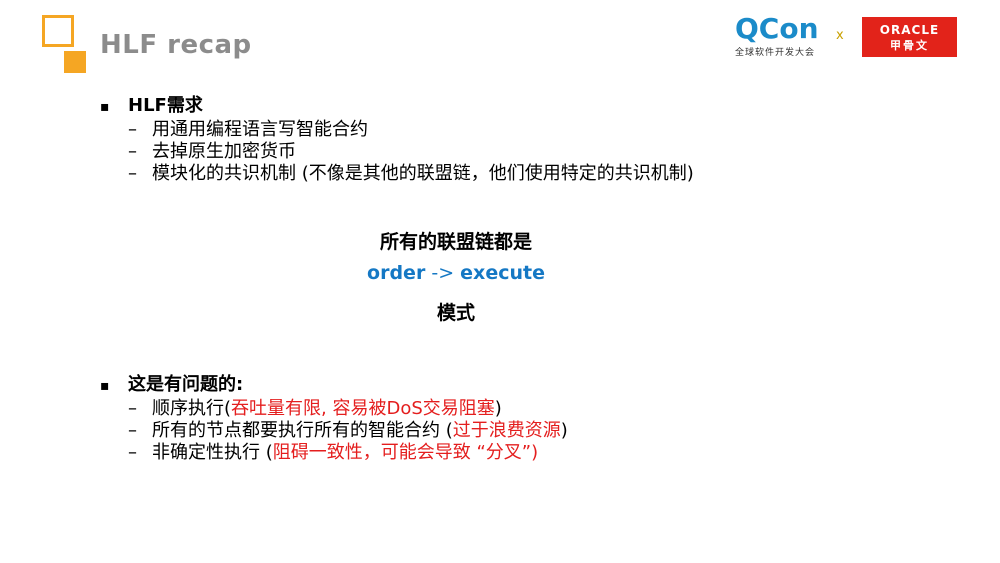 This screenshot has height=563, width=1000. I want to click on arrow-label: ->, so click(443, 273).